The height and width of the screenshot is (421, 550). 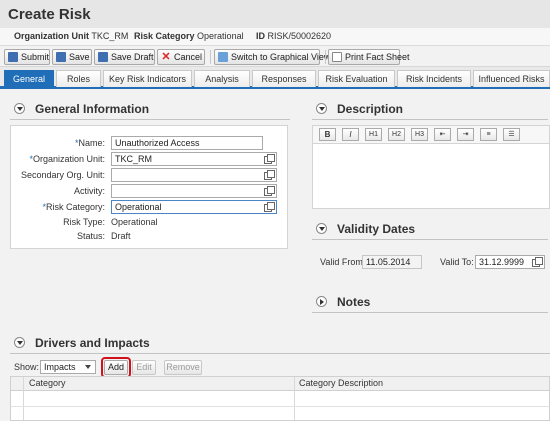 What do you see at coordinates (67, 159) in the screenshot?
I see `org-unit-label: *Organization Unit:` at bounding box center [67, 159].